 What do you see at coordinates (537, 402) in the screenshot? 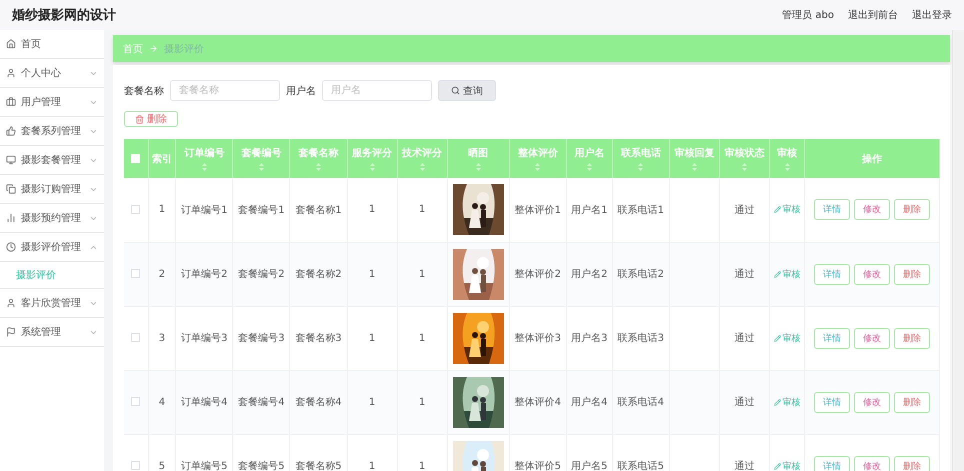
I see `table-cell: 整体评价4` at bounding box center [537, 402].